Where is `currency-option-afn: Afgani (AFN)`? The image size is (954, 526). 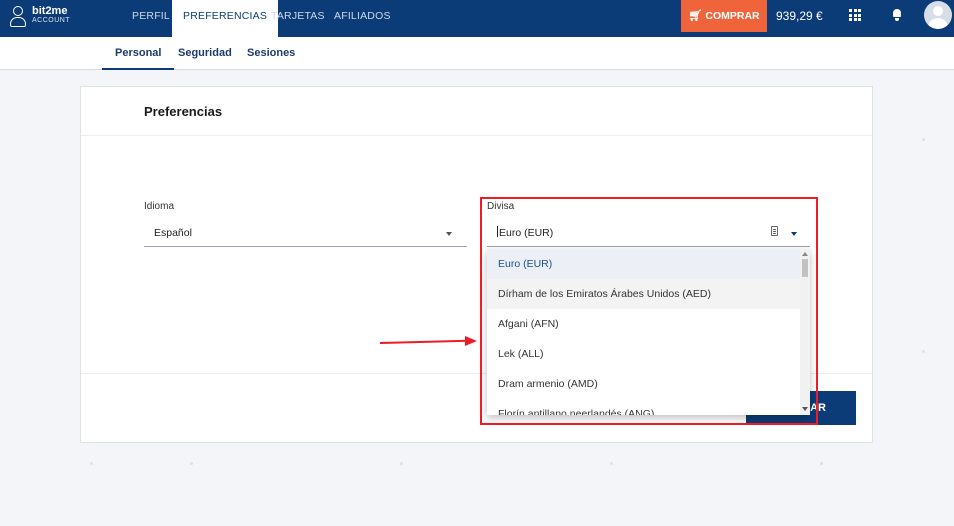 currency-option-afn: Afgani (AFN) is located at coordinates (643, 324).